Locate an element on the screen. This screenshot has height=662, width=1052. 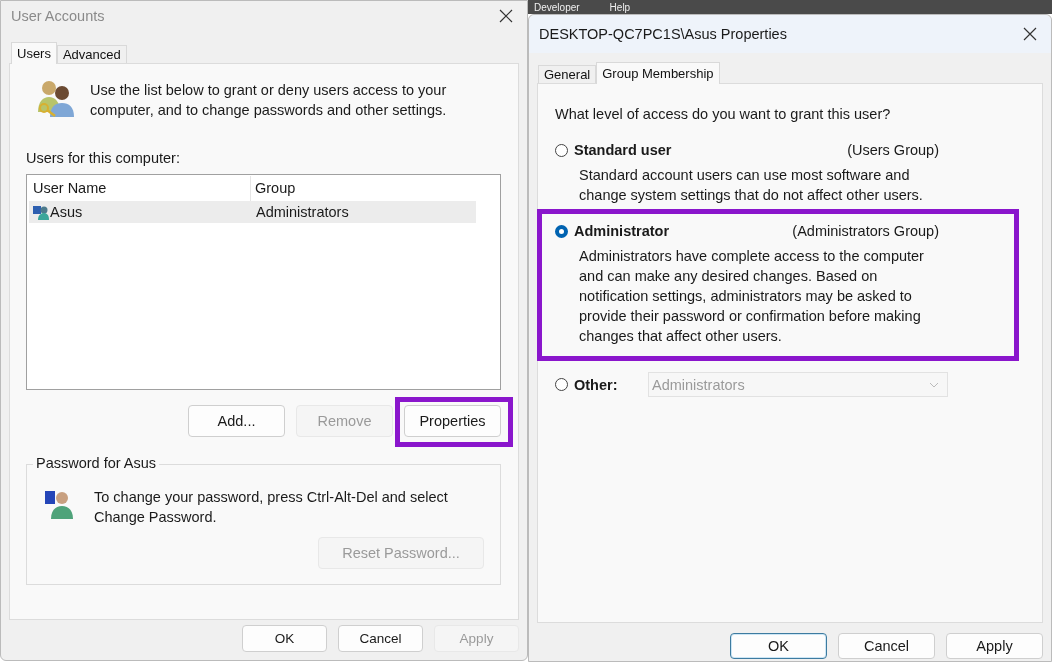
group-title: Password for Asus is located at coordinates (96, 463).